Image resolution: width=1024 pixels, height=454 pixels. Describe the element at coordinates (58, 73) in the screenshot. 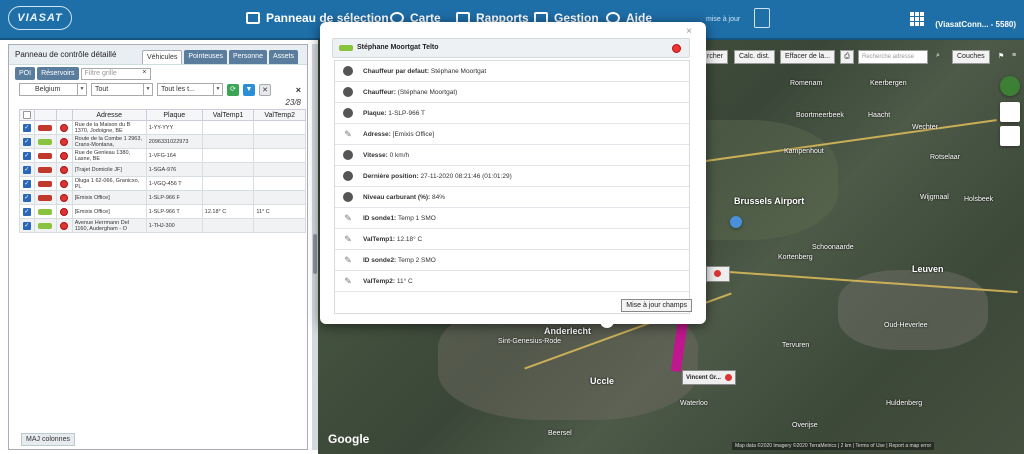

I see `reservoirs-button: Réservoirs` at that location.